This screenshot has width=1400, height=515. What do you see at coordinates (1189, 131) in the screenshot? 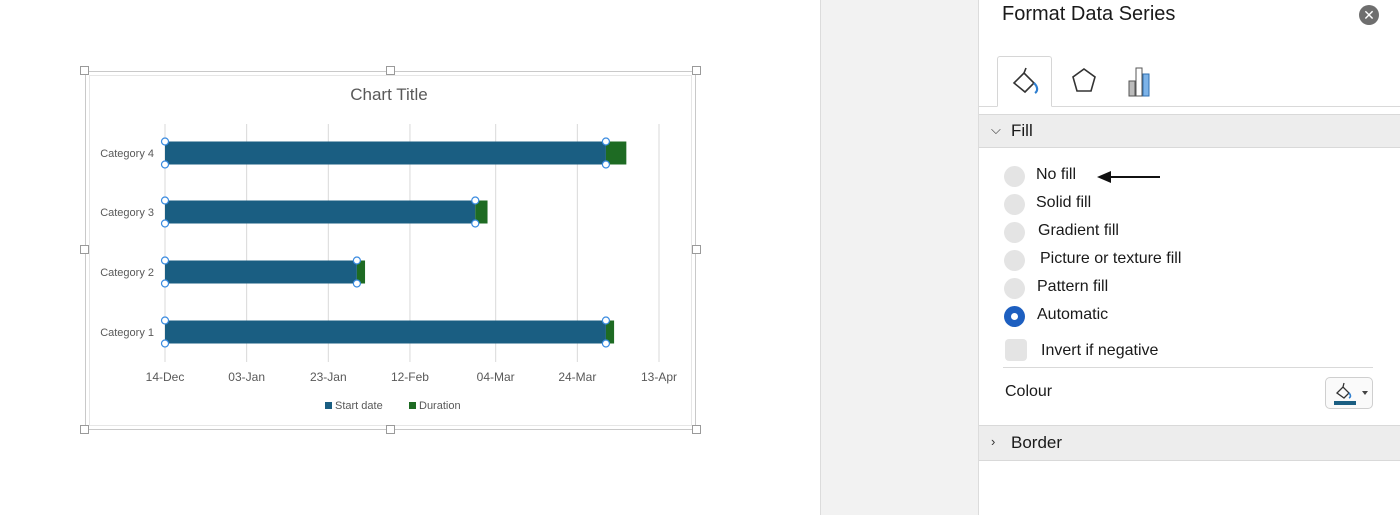
I see `fill-section-header: ⌵ Fill` at bounding box center [1189, 131].